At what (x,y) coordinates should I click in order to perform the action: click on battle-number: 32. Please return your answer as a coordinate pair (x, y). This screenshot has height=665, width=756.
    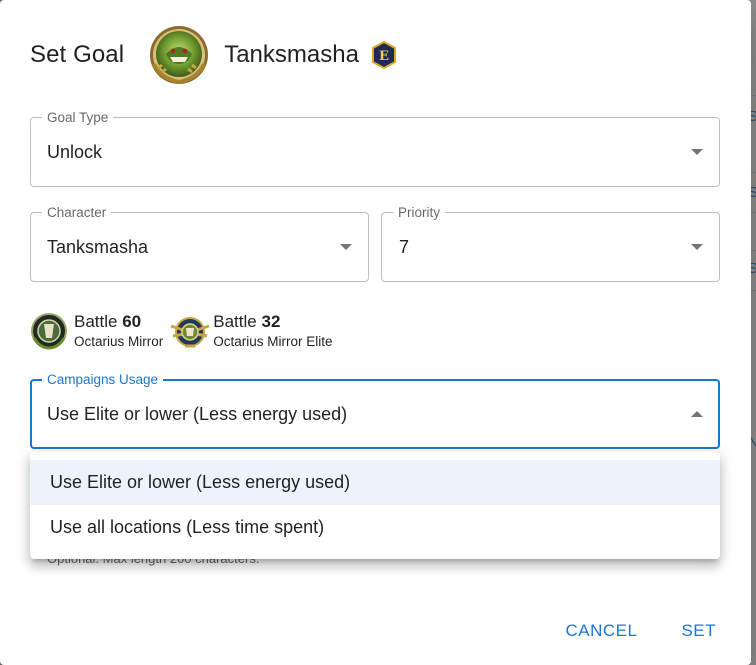
    Looking at the image, I should click on (271, 321).